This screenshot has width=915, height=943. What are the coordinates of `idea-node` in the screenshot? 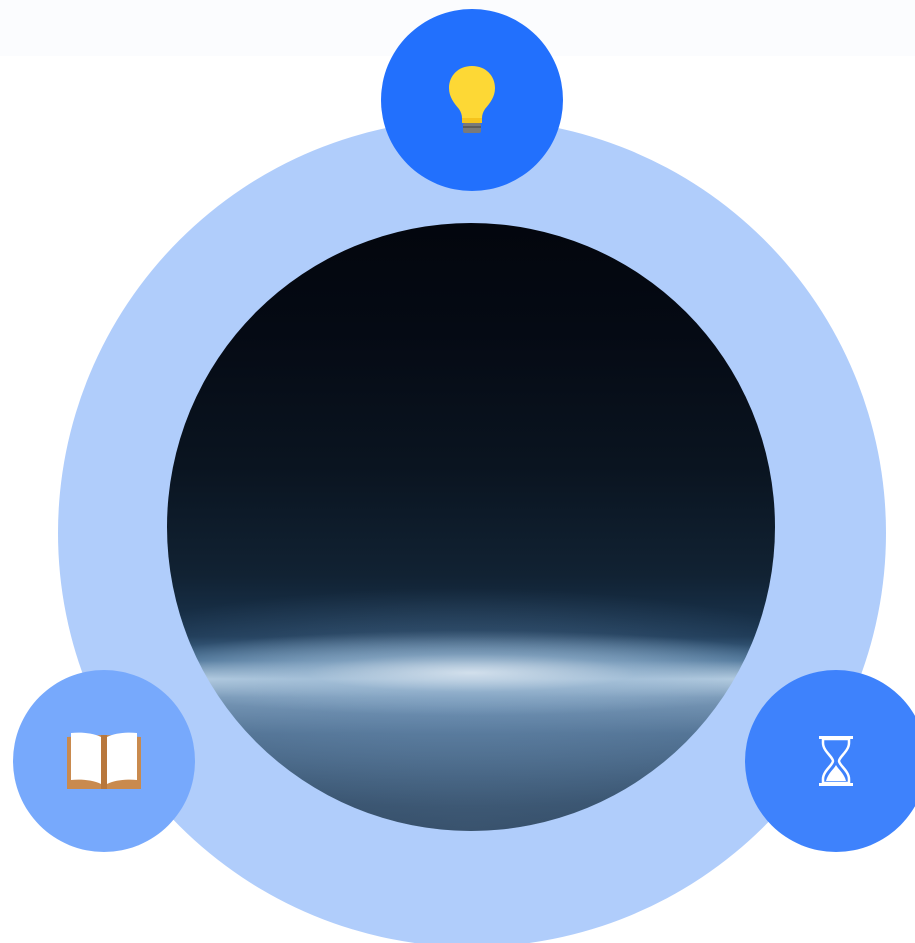 It's located at (472, 100).